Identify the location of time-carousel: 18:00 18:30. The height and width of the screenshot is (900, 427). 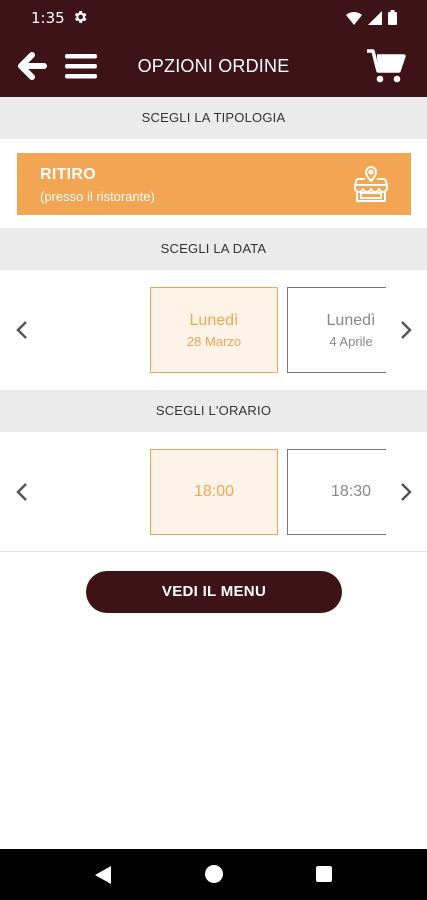
(213, 491).